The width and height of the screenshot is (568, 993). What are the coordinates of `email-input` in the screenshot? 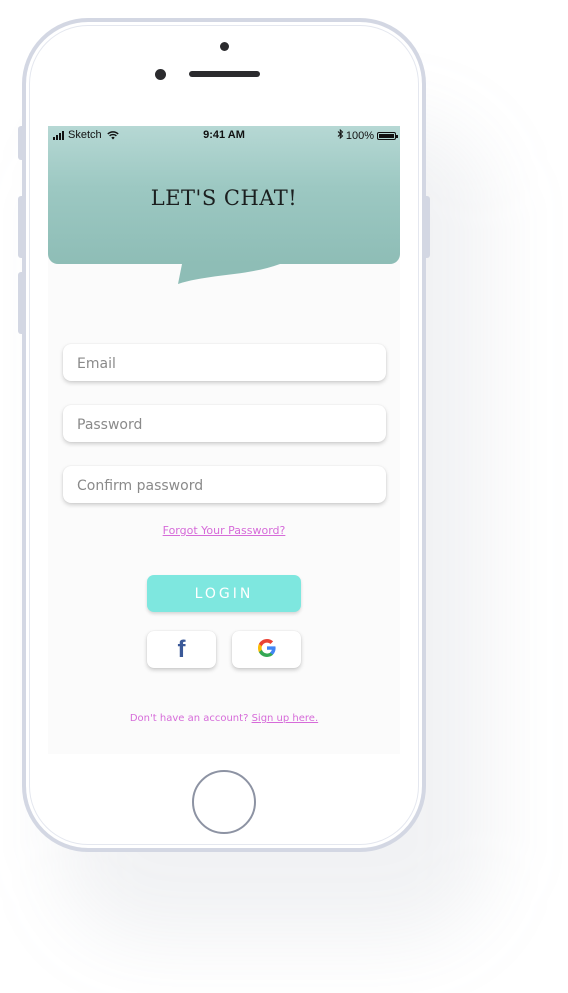 It's located at (226, 363).